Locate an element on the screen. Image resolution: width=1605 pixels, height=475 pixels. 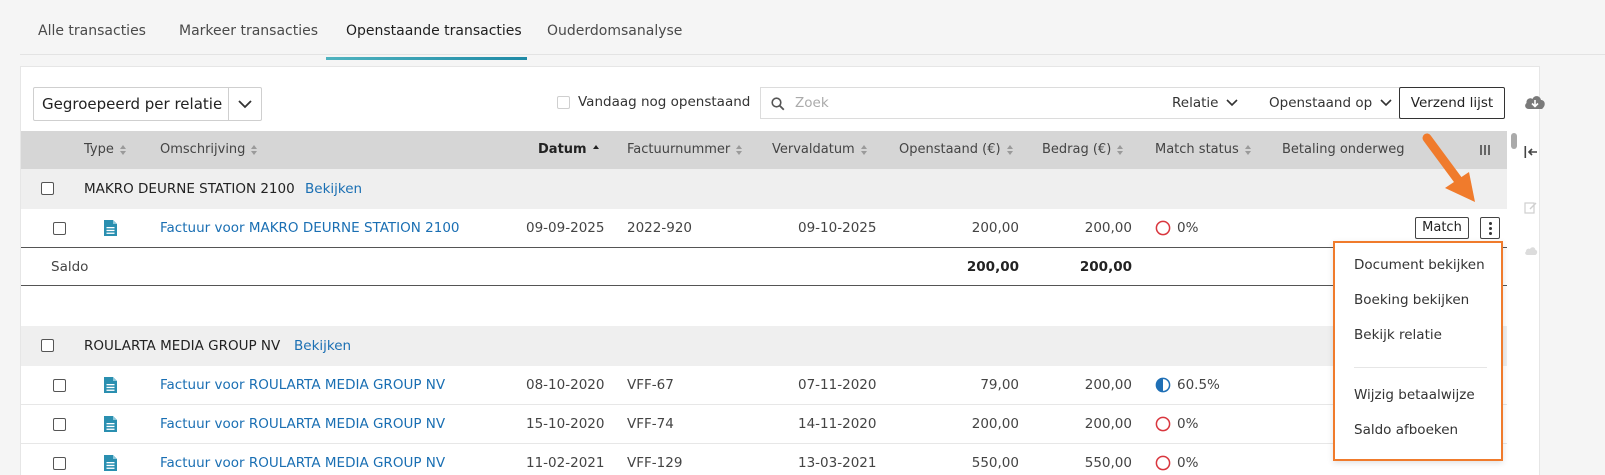
row-date: 09-09-2025 is located at coordinates (565, 228).